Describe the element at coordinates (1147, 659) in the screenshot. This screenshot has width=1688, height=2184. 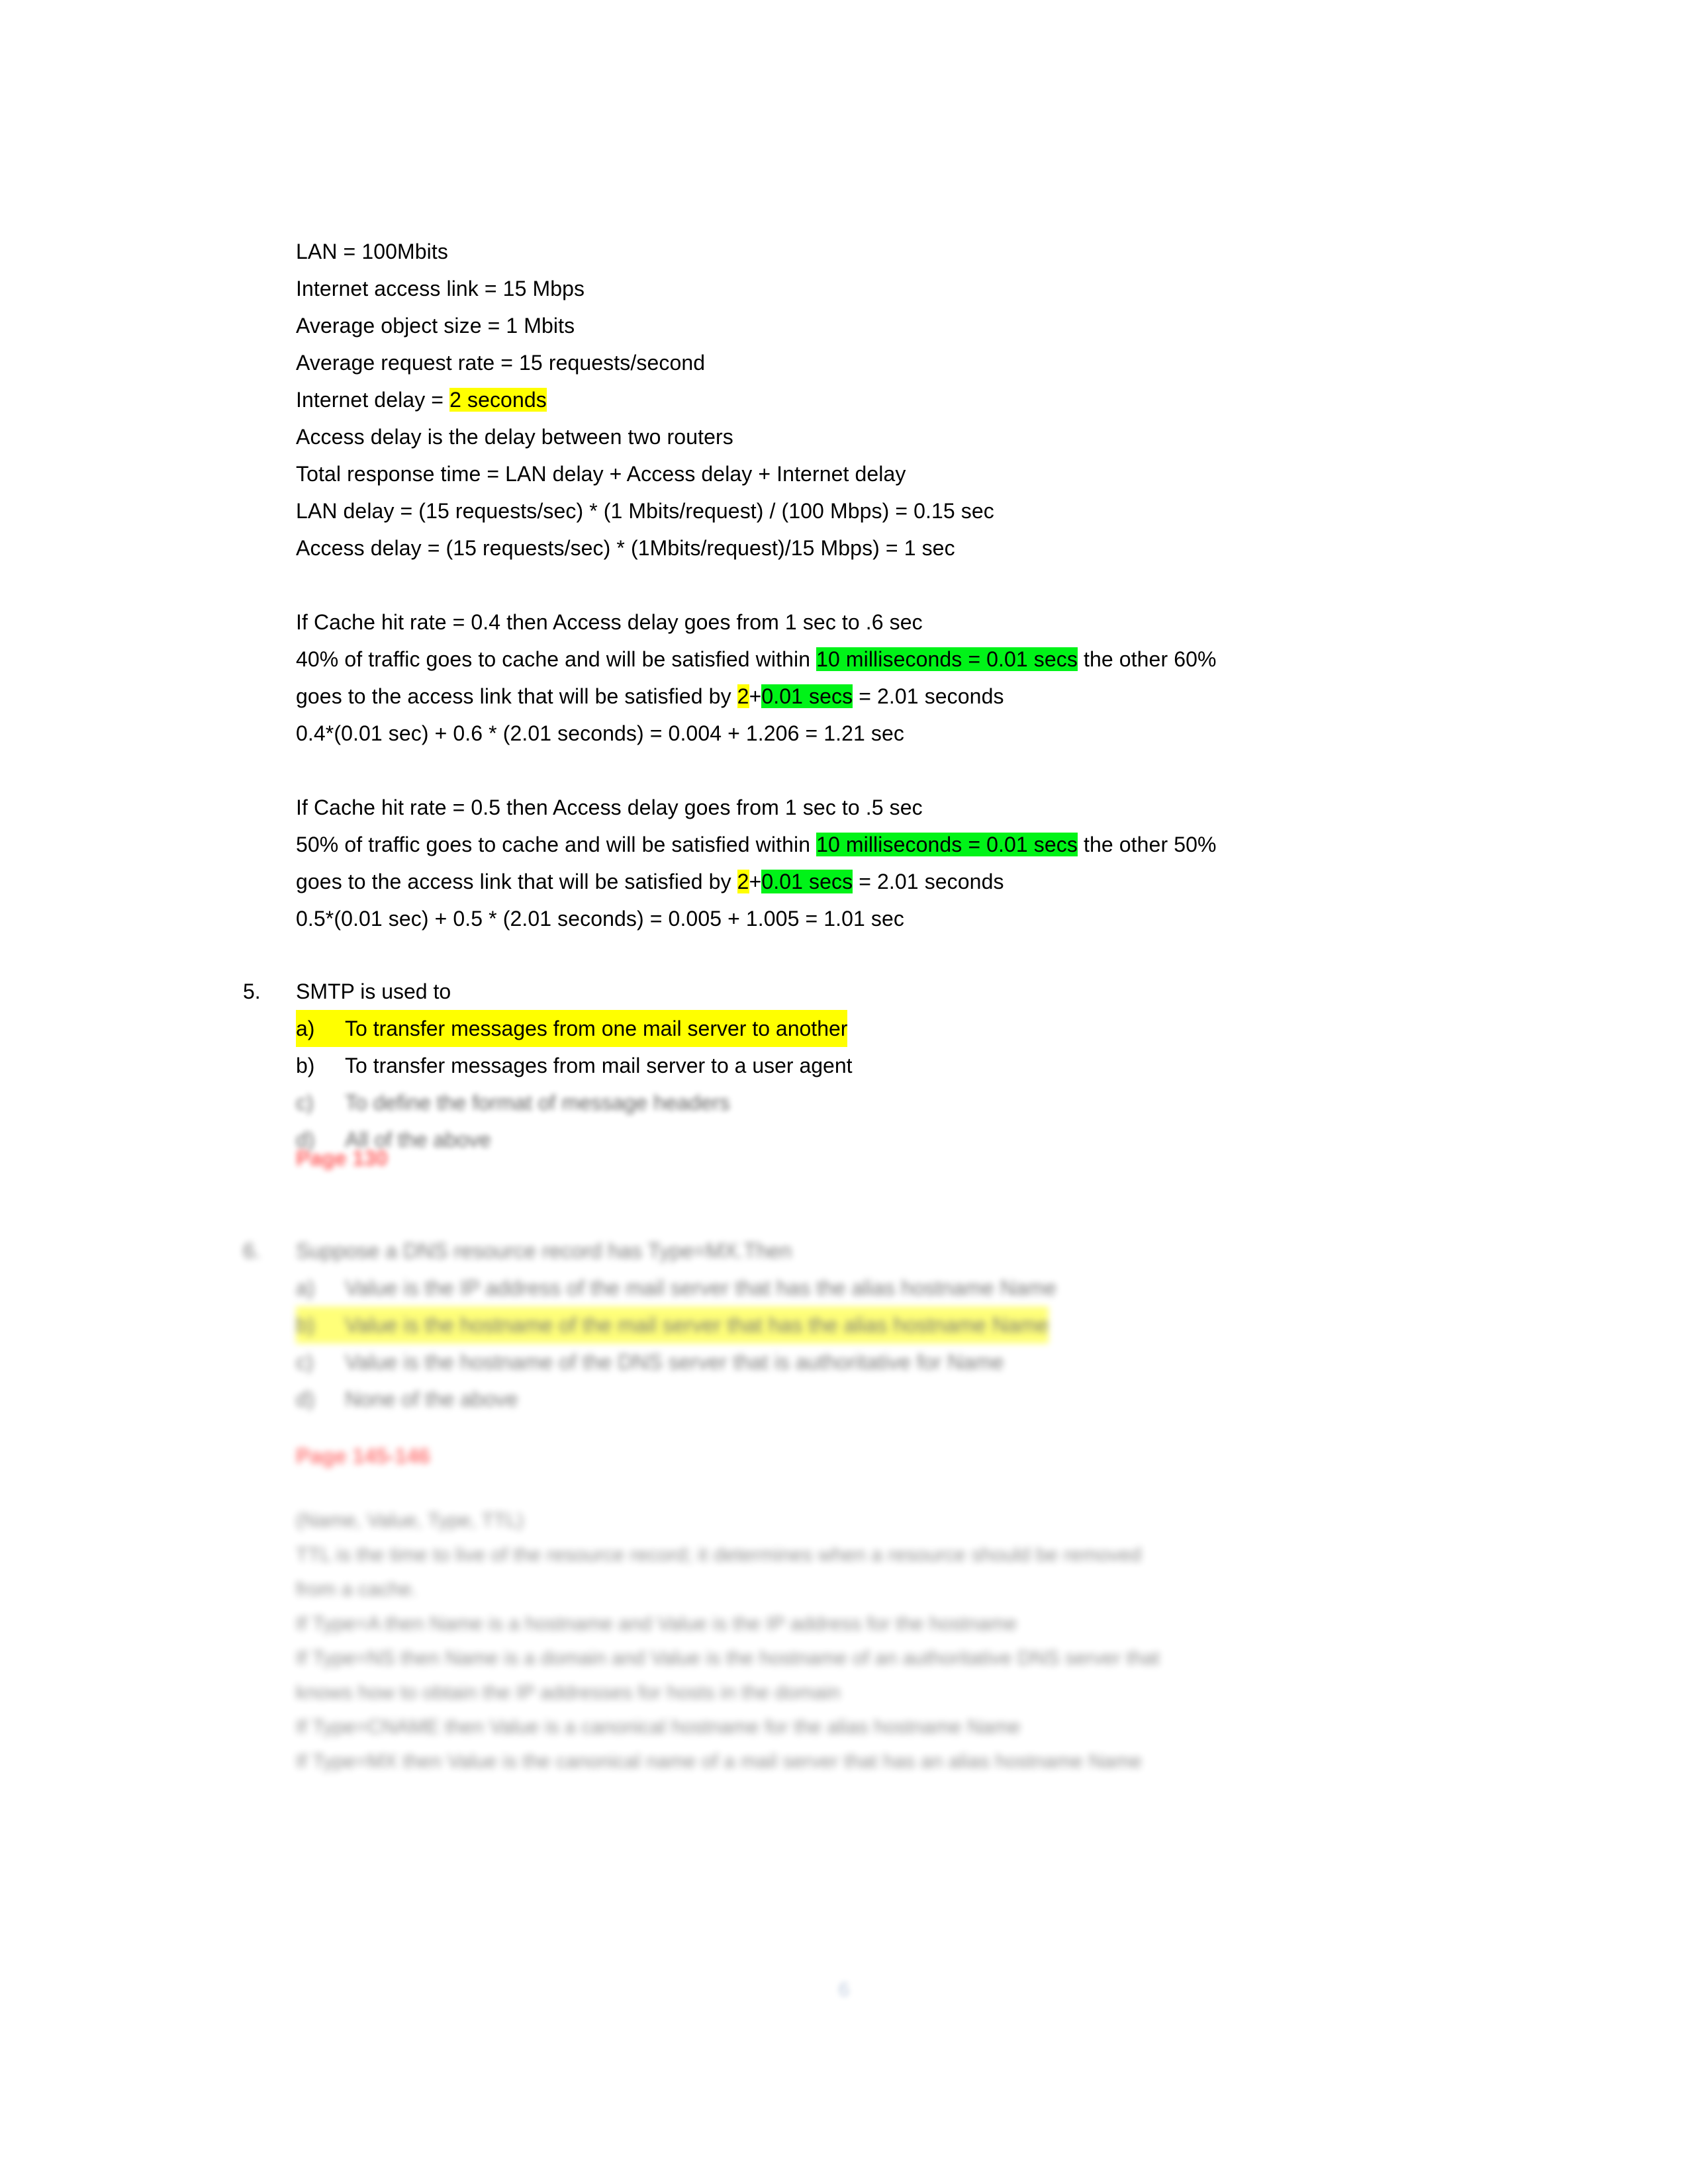
I see `case04-traffic-suffix: the other 60%` at that location.